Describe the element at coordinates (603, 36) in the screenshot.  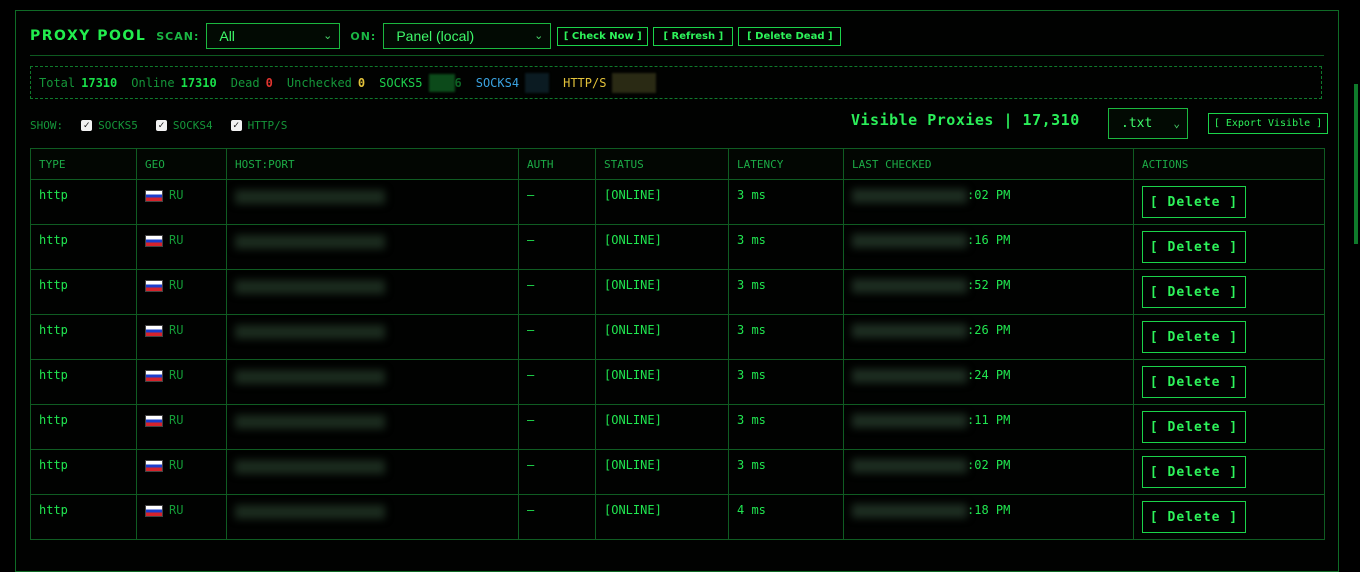
I see `check-now-button: [ Check Now ]` at that location.